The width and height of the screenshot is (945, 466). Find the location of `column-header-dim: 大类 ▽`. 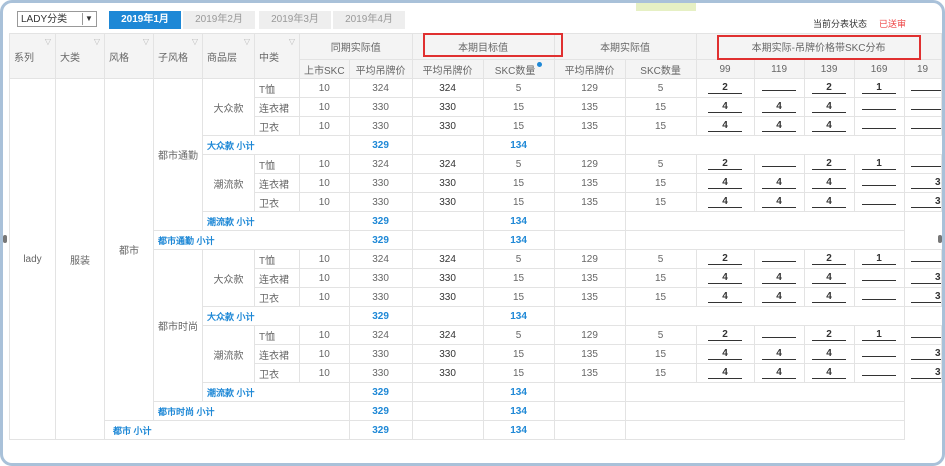

column-header-dim: 大类 ▽ is located at coordinates (80, 56).